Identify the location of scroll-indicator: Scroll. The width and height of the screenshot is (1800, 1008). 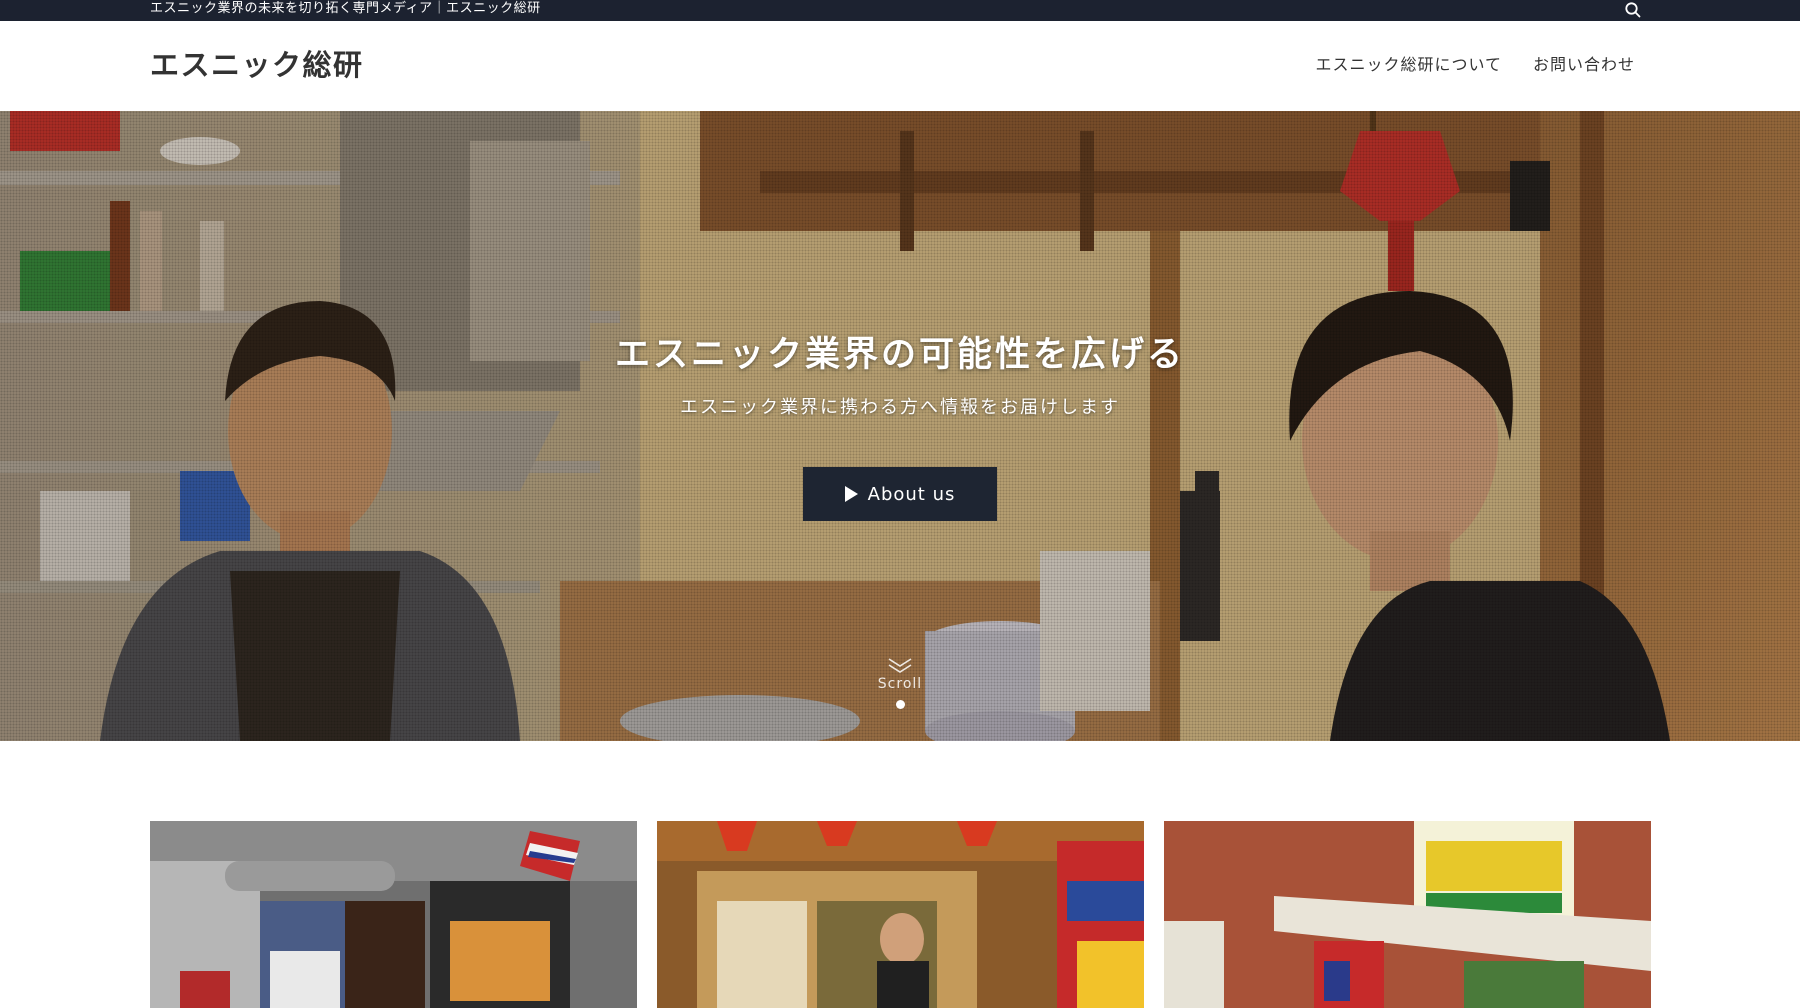
(900, 696).